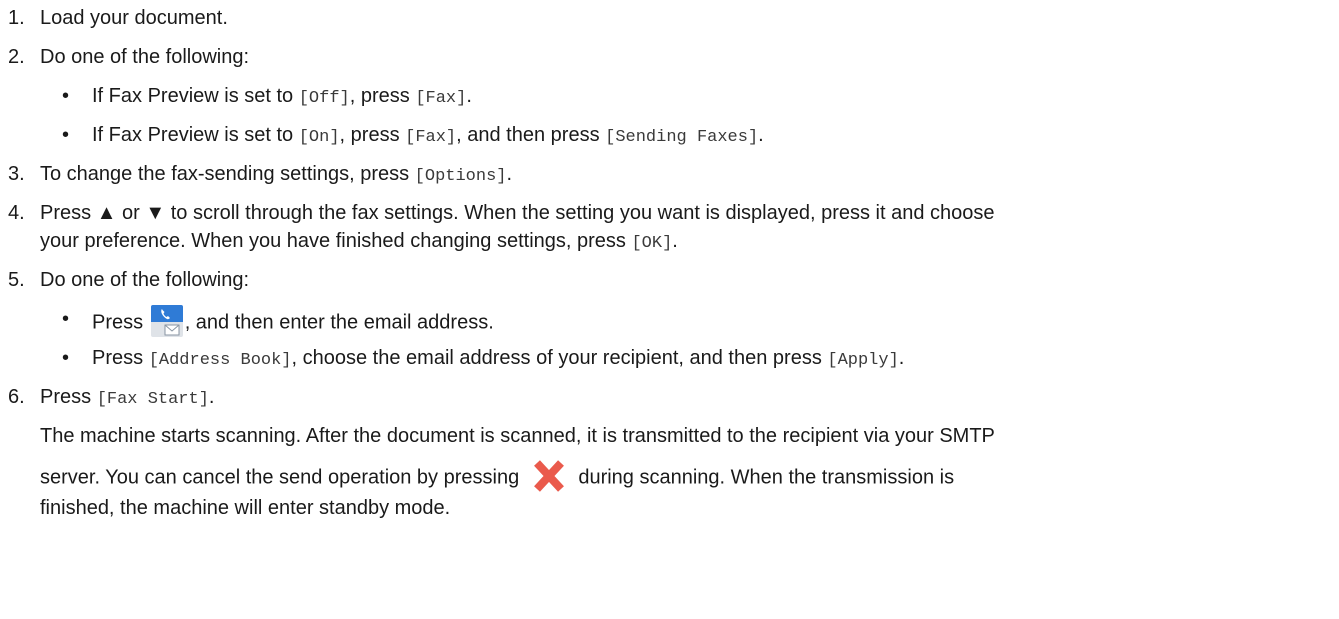  Describe the element at coordinates (16, 280) in the screenshot. I see `step-number: 5.` at that location.